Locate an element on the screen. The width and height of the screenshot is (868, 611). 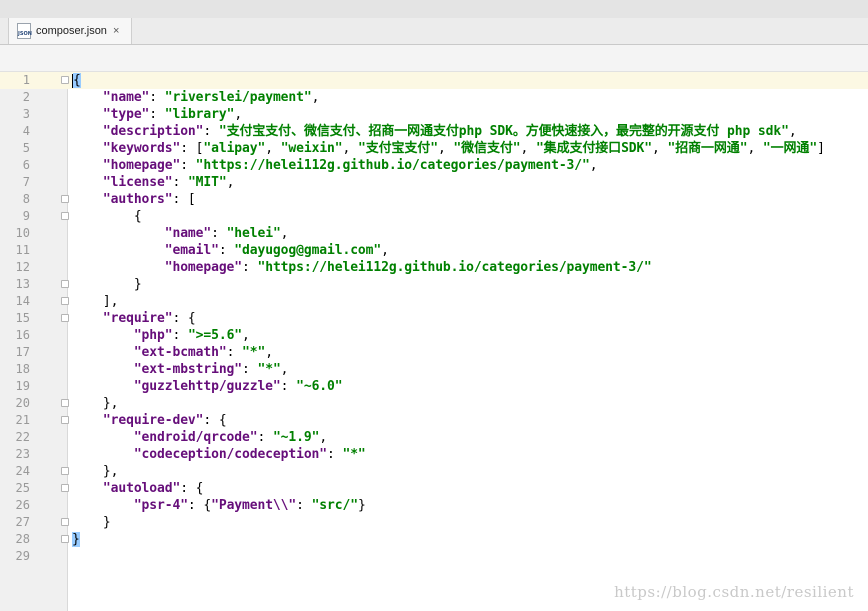
code-line: 2 "name": "riverslei/payment", is located at coordinates (434, 97).